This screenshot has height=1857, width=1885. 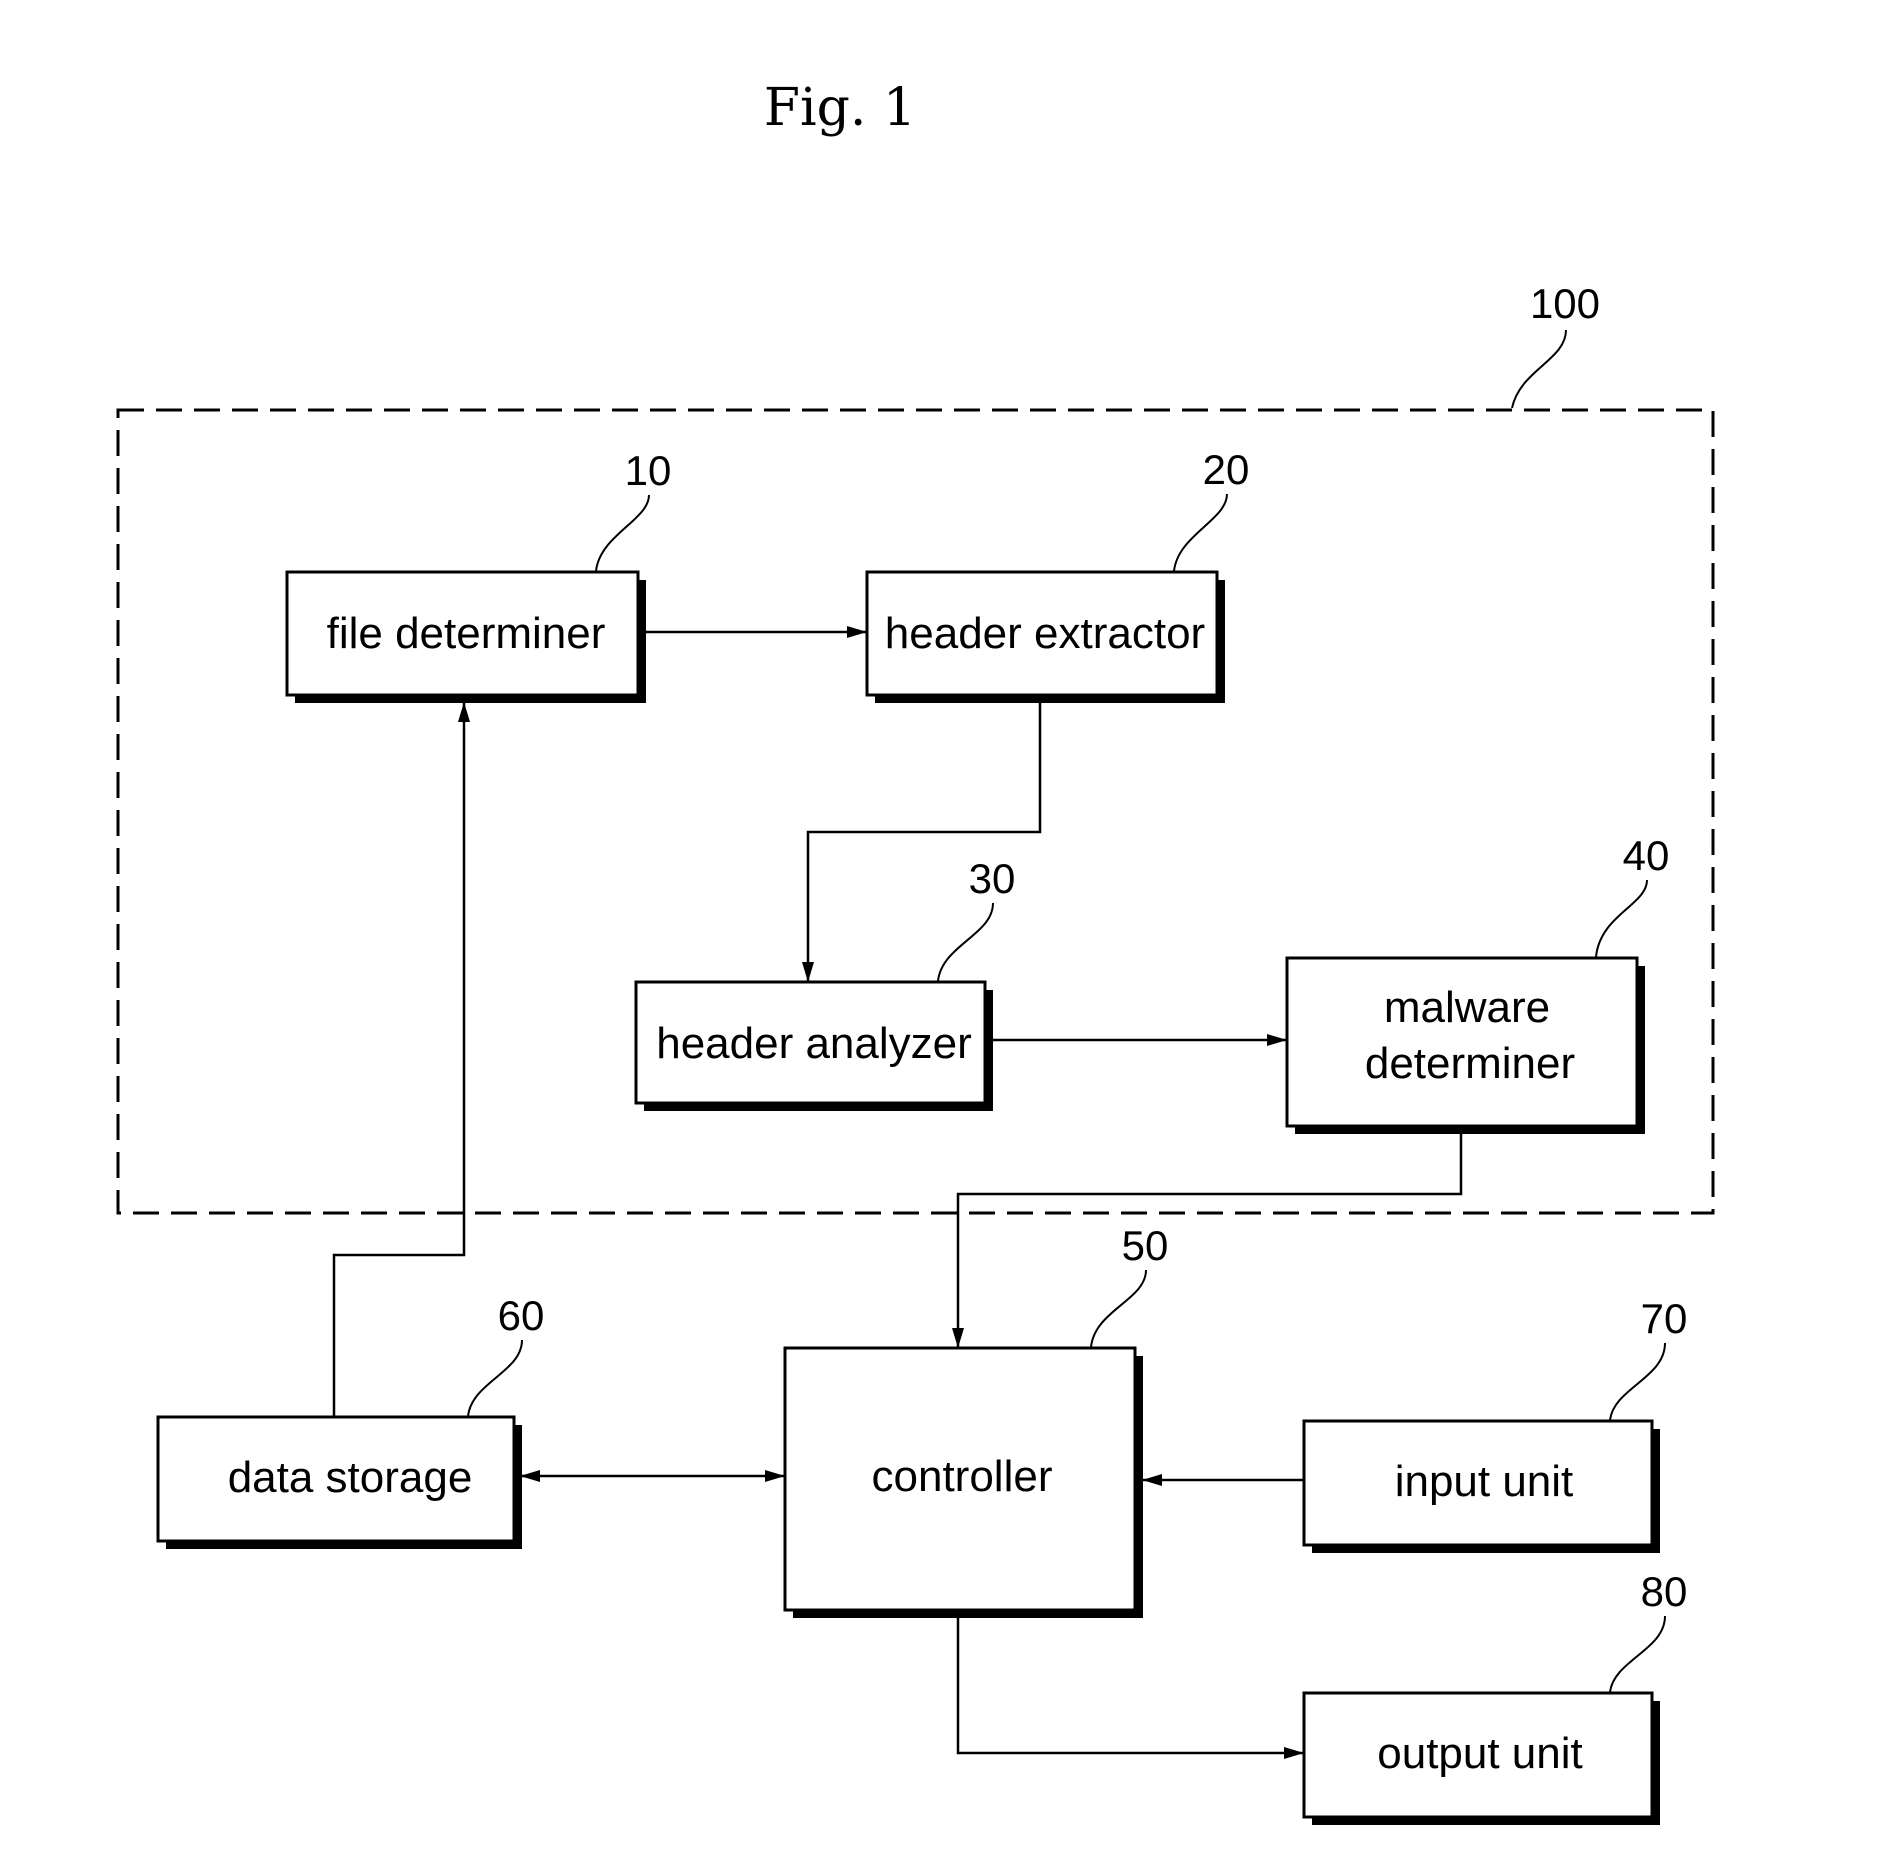 What do you see at coordinates (1226, 469) in the screenshot?
I see `ref-label: 20` at bounding box center [1226, 469].